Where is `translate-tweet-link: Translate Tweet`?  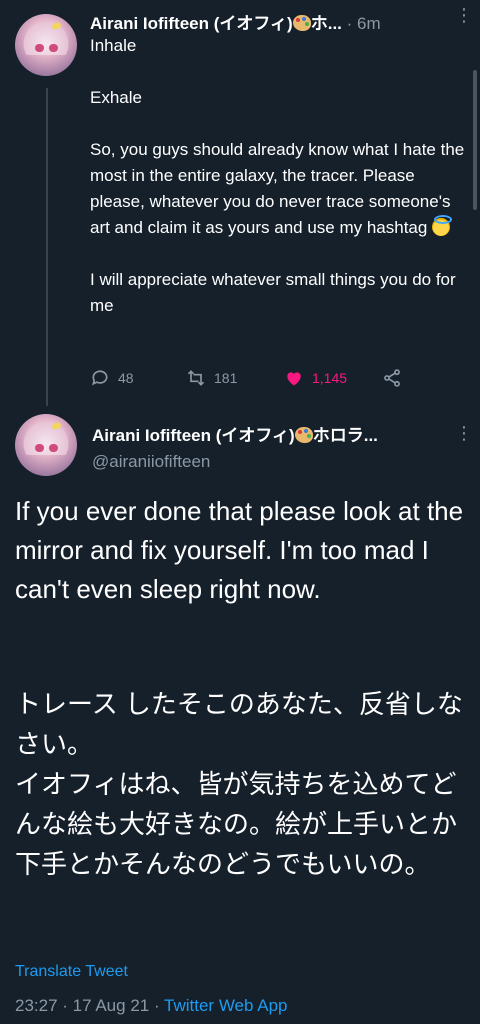
translate-tweet-link: Translate Tweet is located at coordinates (71, 972).